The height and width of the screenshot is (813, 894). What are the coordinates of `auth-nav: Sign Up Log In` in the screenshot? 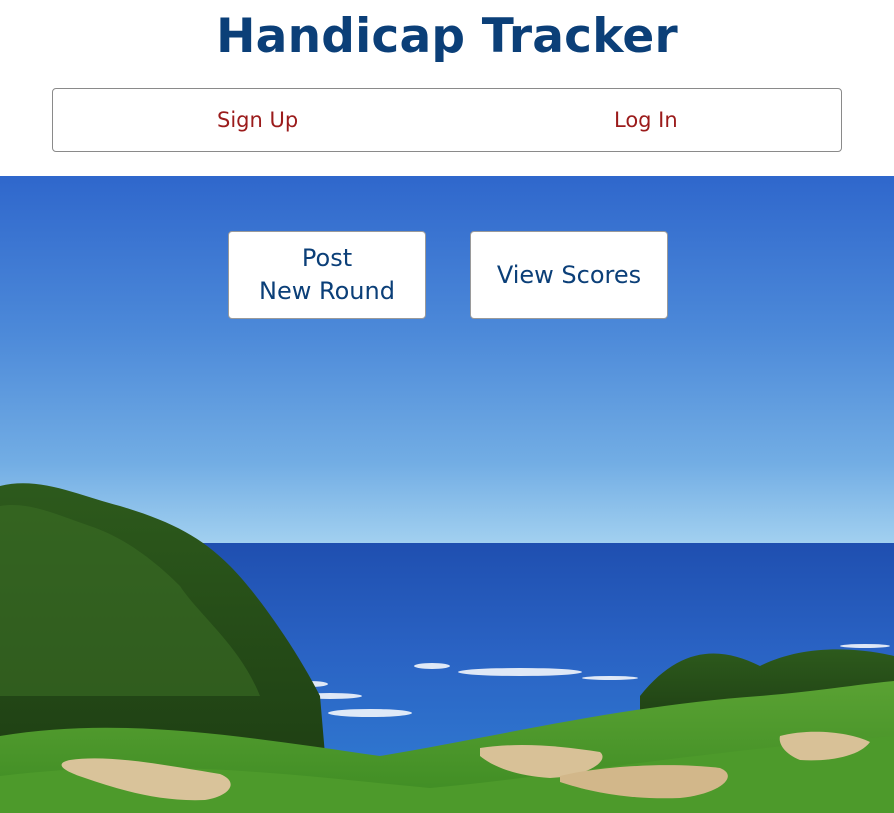 It's located at (447, 120).